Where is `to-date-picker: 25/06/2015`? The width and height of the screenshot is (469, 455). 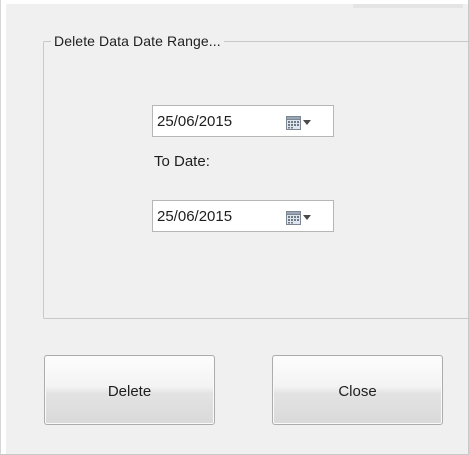
to-date-picker: 25/06/2015 is located at coordinates (243, 216).